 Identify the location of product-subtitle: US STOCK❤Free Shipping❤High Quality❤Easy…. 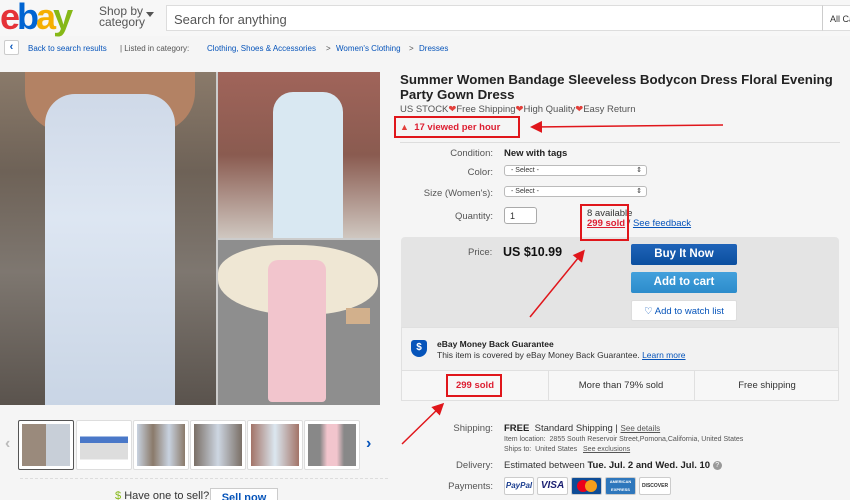
(518, 109).